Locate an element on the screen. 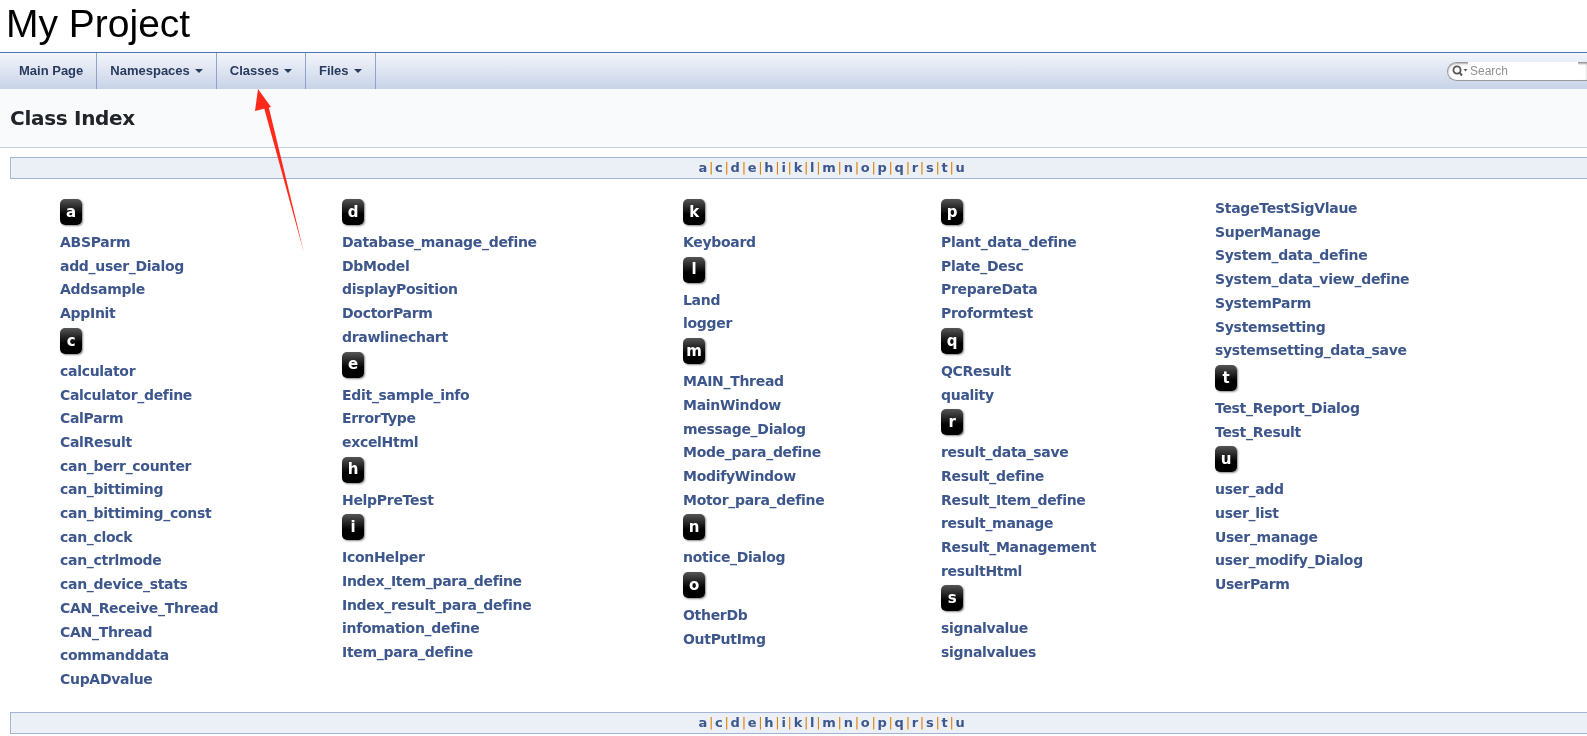  class-link: logger is located at coordinates (708, 324).